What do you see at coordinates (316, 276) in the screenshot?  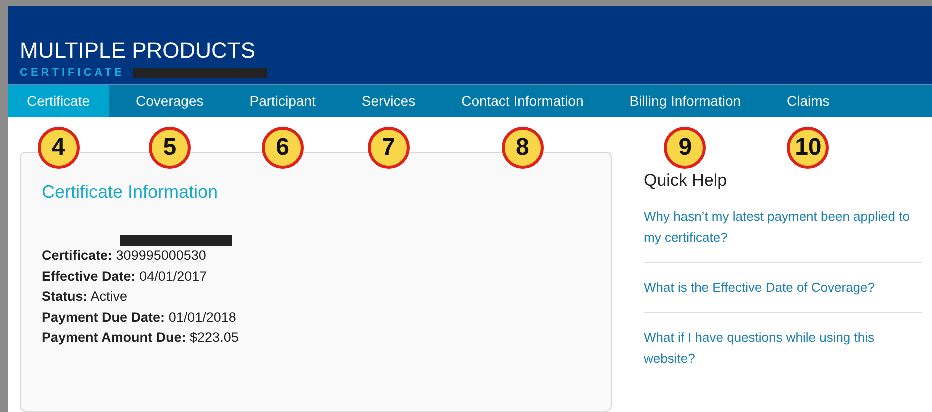 I see `info-field: Effective Date: 04/01/2017` at bounding box center [316, 276].